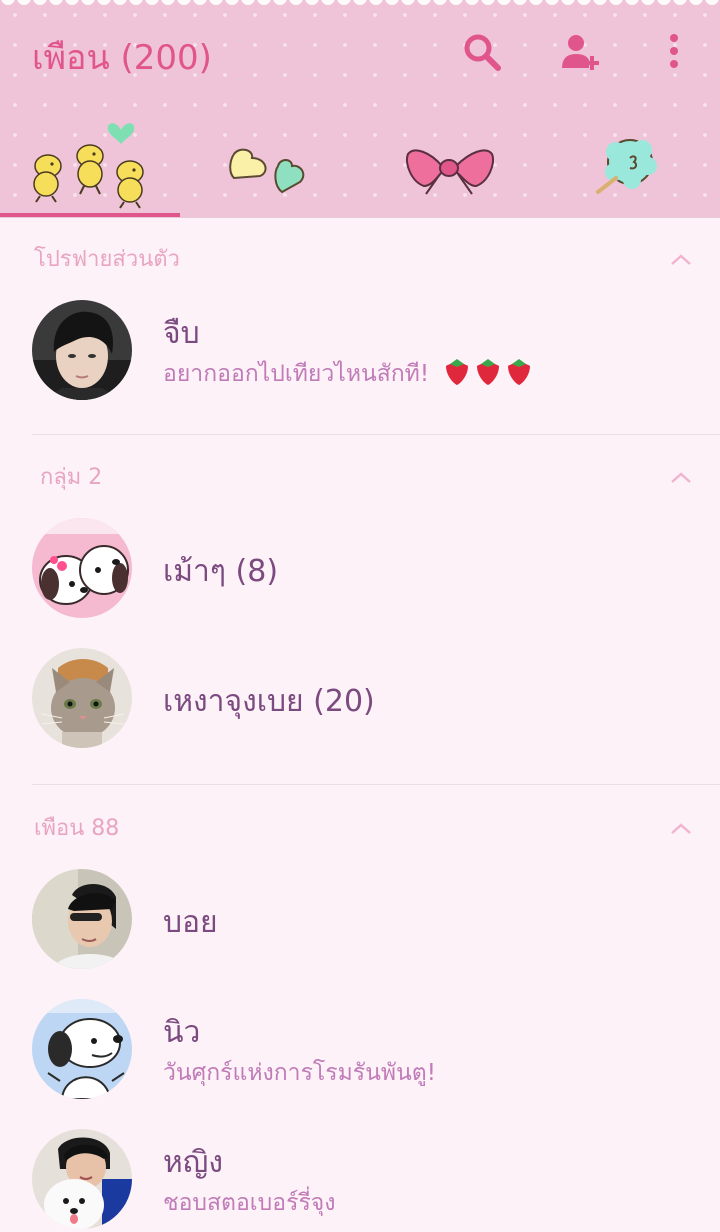 Image resolution: width=720 pixels, height=1232 pixels. I want to click on status-text: อยากออกไปเทียวไหนสักที!, so click(296, 374).